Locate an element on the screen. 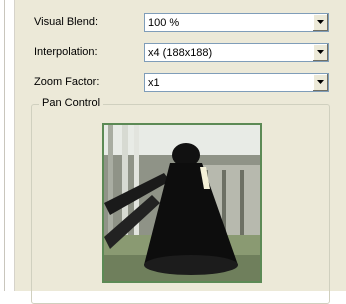  visual-blend-row: Visual Blend: 100 % is located at coordinates (190, 24).